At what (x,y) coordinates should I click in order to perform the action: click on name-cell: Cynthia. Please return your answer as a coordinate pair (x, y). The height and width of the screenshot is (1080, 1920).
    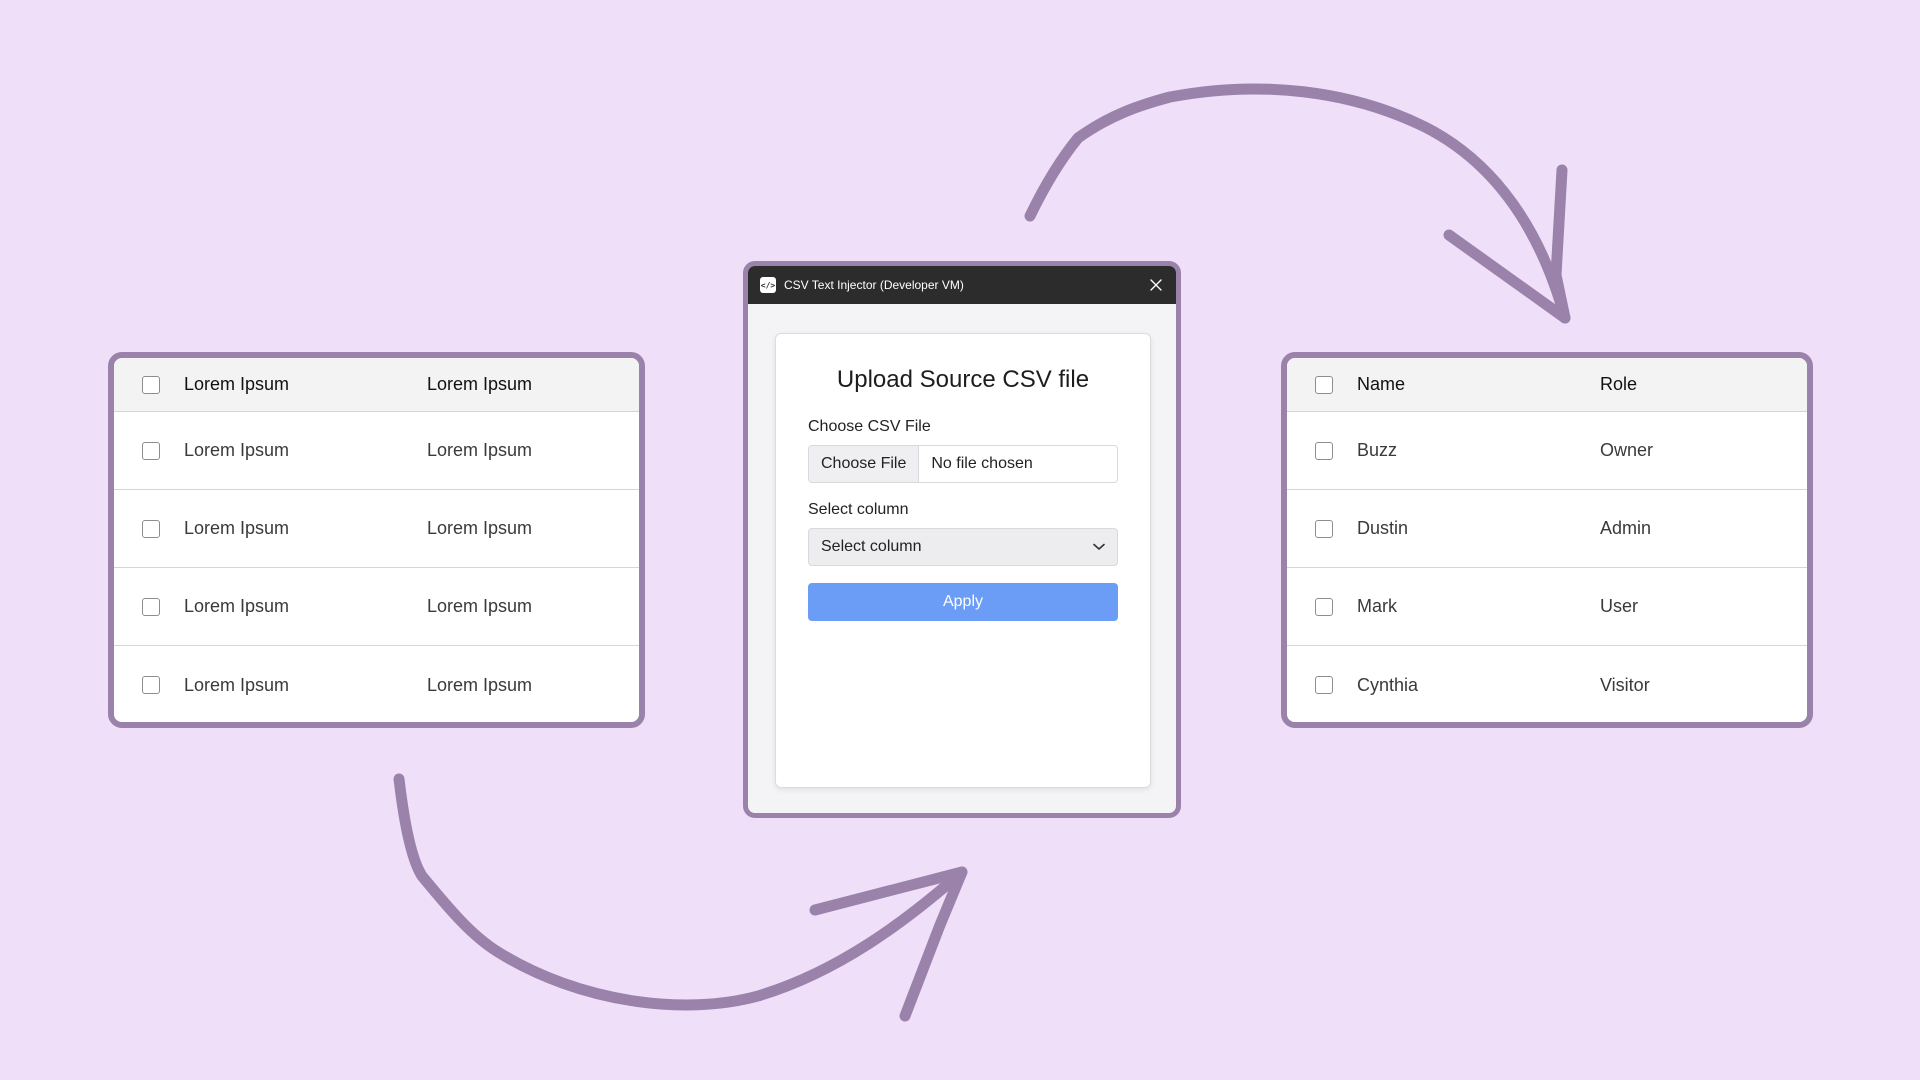
    Looking at the image, I should click on (1388, 684).